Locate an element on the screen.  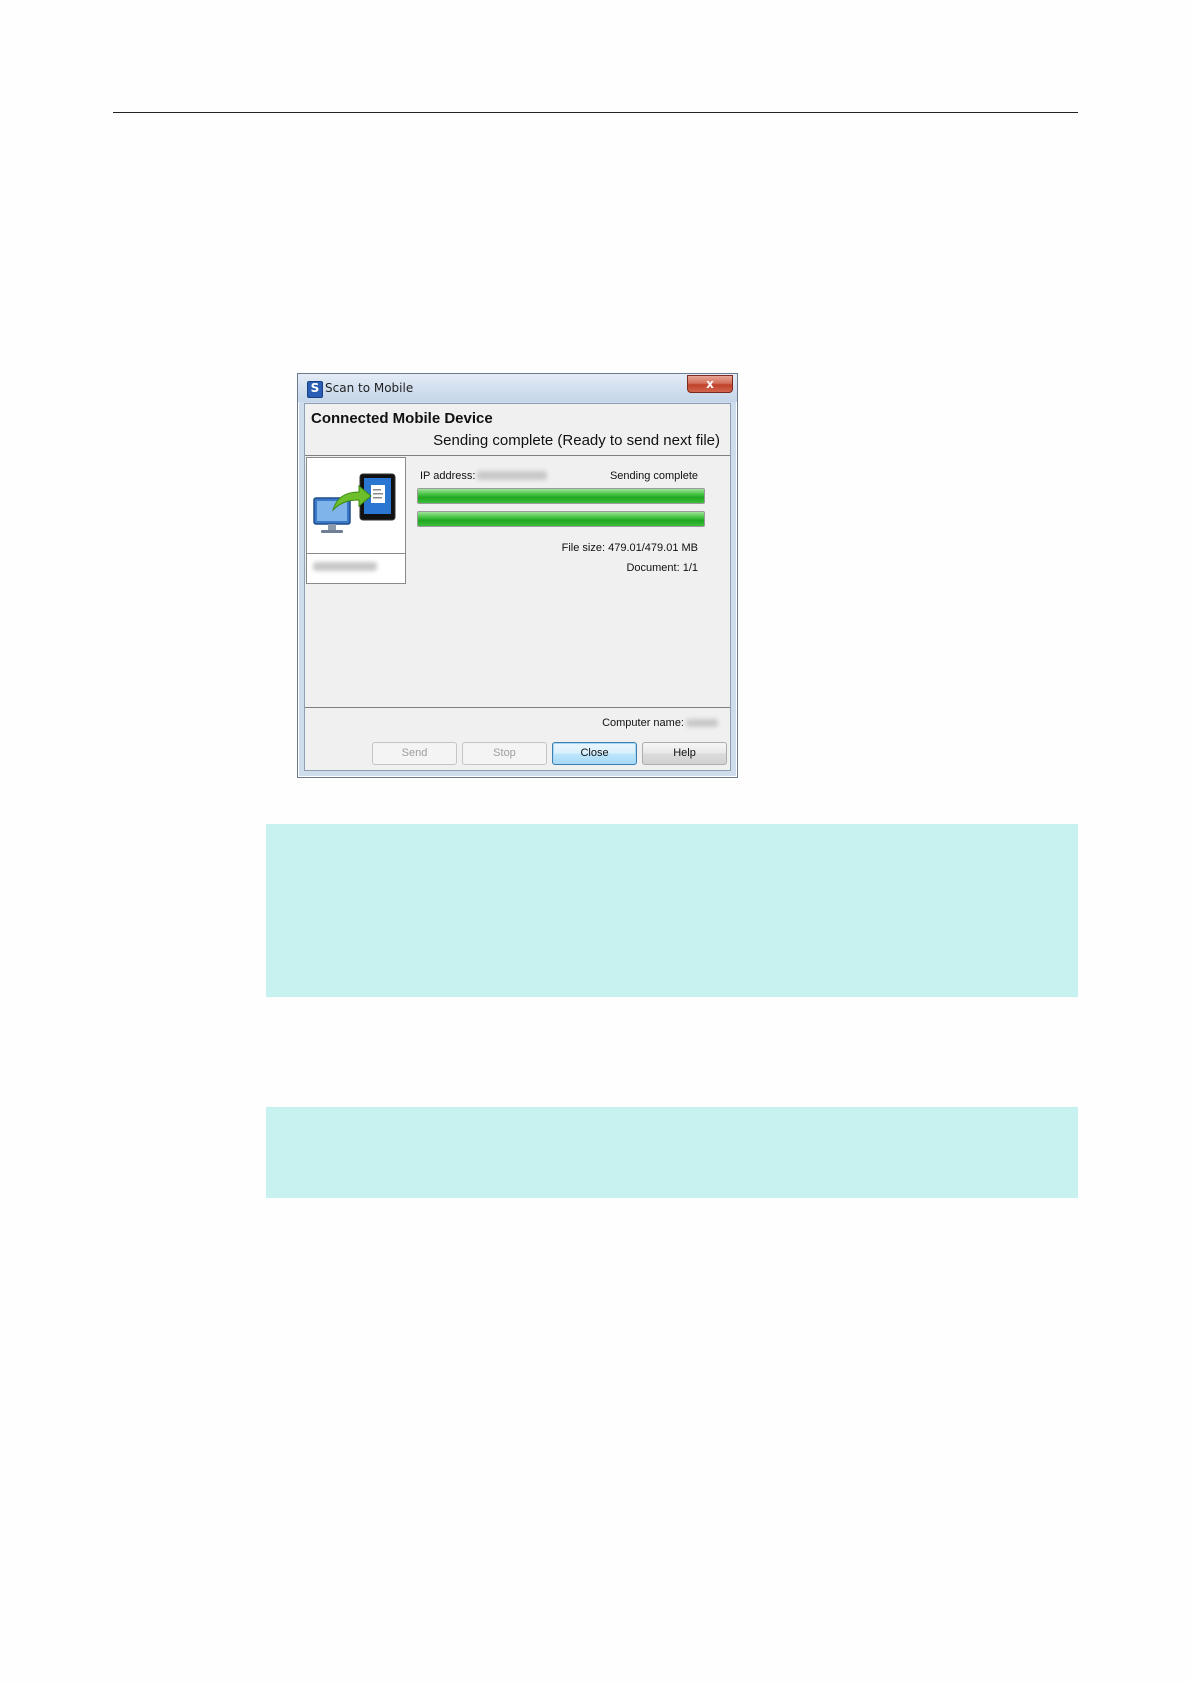
stop-button: Stop is located at coordinates (504, 753).